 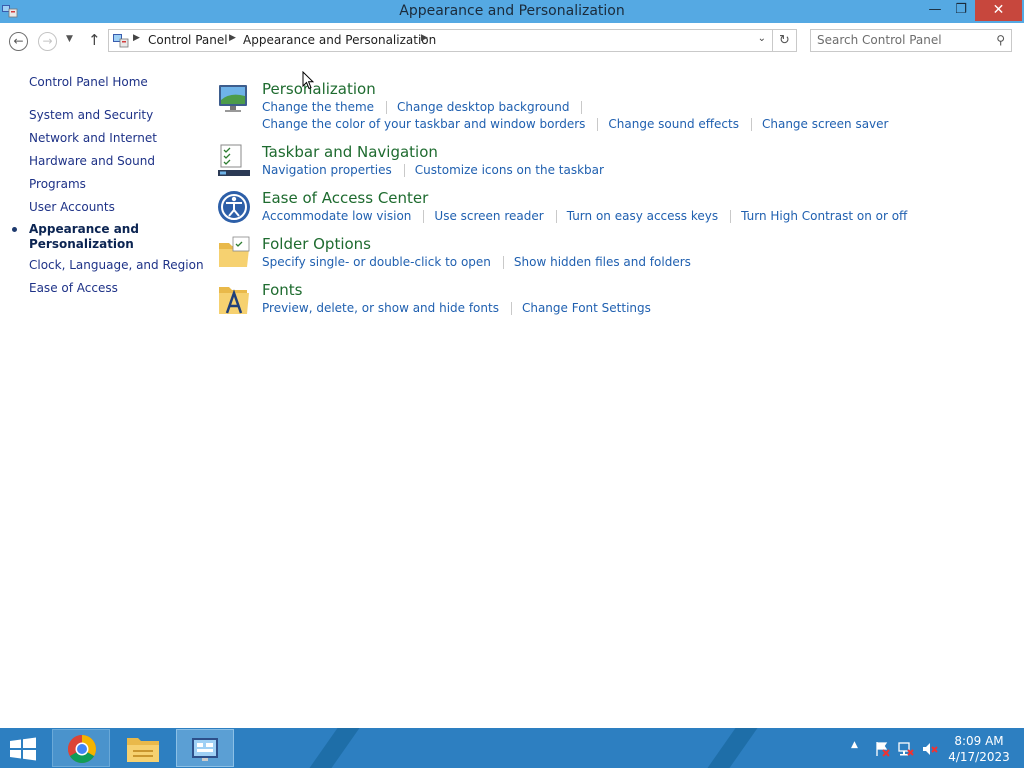 What do you see at coordinates (116, 265) in the screenshot?
I see `sidebar-item-clock-language-region: Clock, Language, and Region` at bounding box center [116, 265].